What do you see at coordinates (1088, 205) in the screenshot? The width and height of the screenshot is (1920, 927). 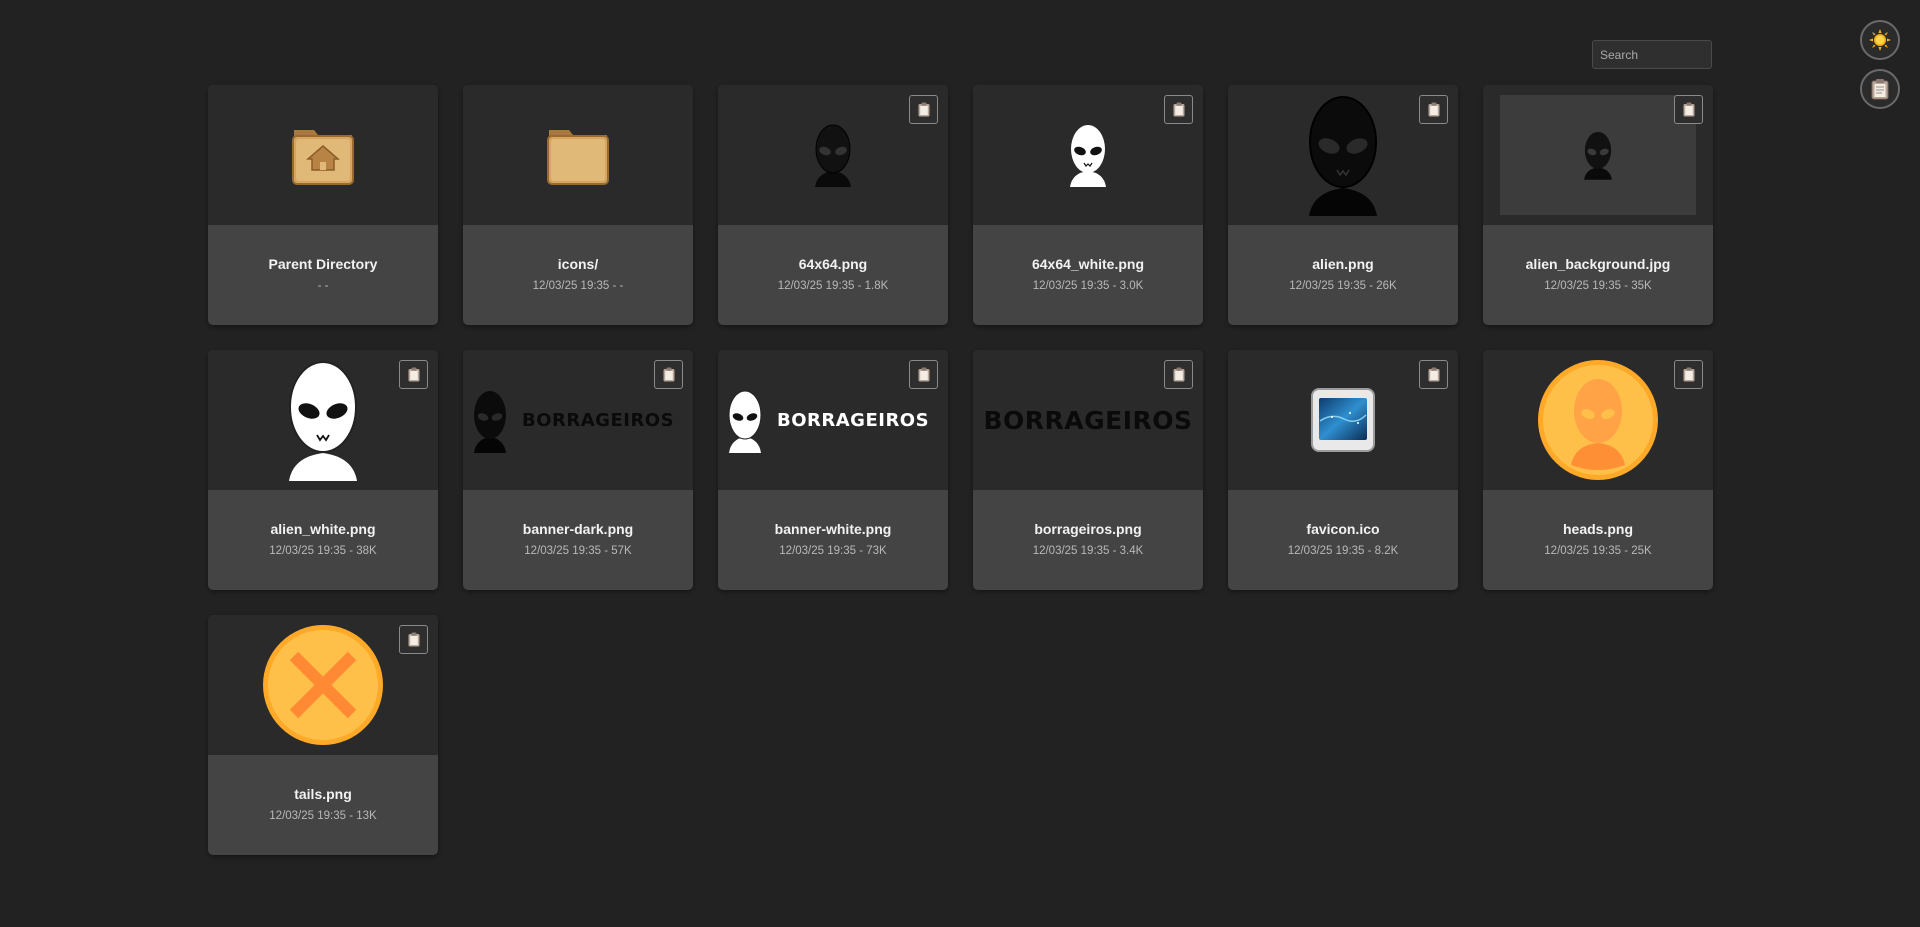 I see `entry-64x64-white-png: 64x64_white.png 12/03/25 19:35 - 3.0K` at bounding box center [1088, 205].